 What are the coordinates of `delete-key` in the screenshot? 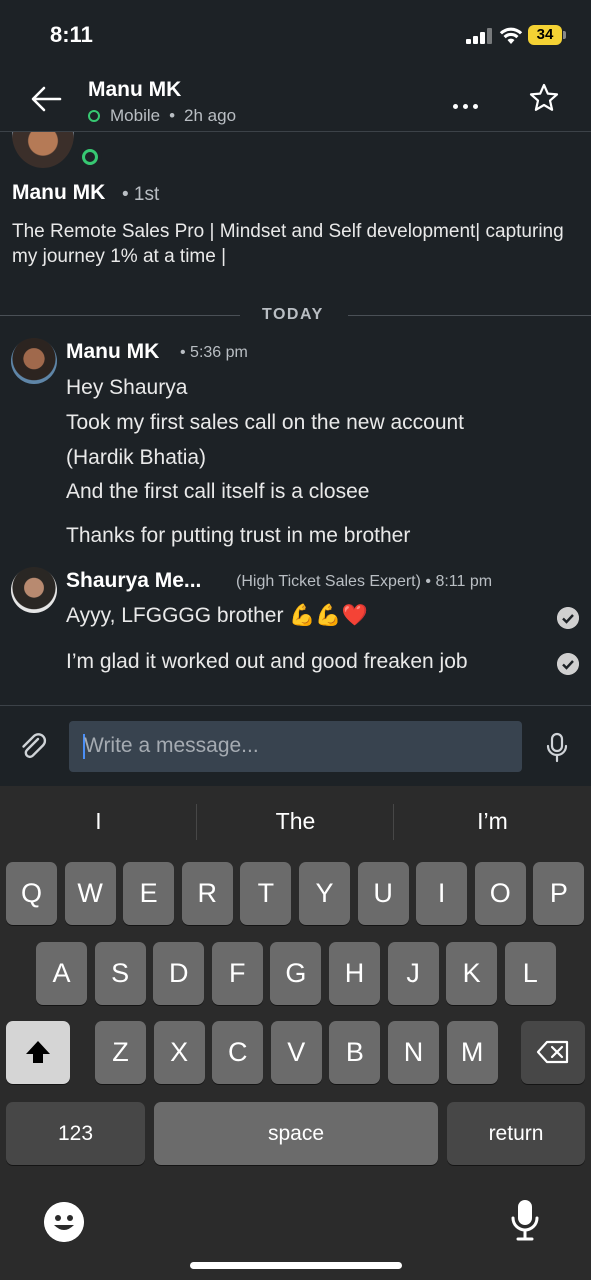 It's located at (553, 1052).